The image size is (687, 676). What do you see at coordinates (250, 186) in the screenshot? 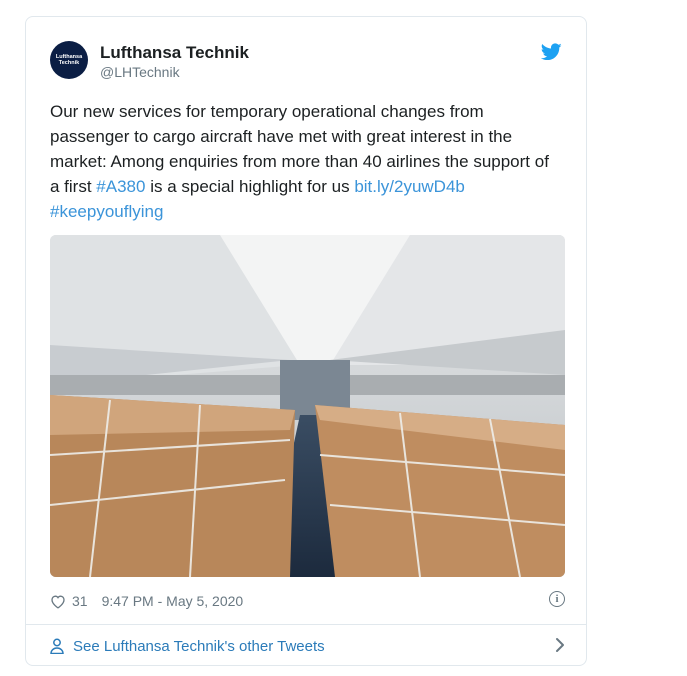
I see `tweet-text-part2: is a special highlight for us` at bounding box center [250, 186].